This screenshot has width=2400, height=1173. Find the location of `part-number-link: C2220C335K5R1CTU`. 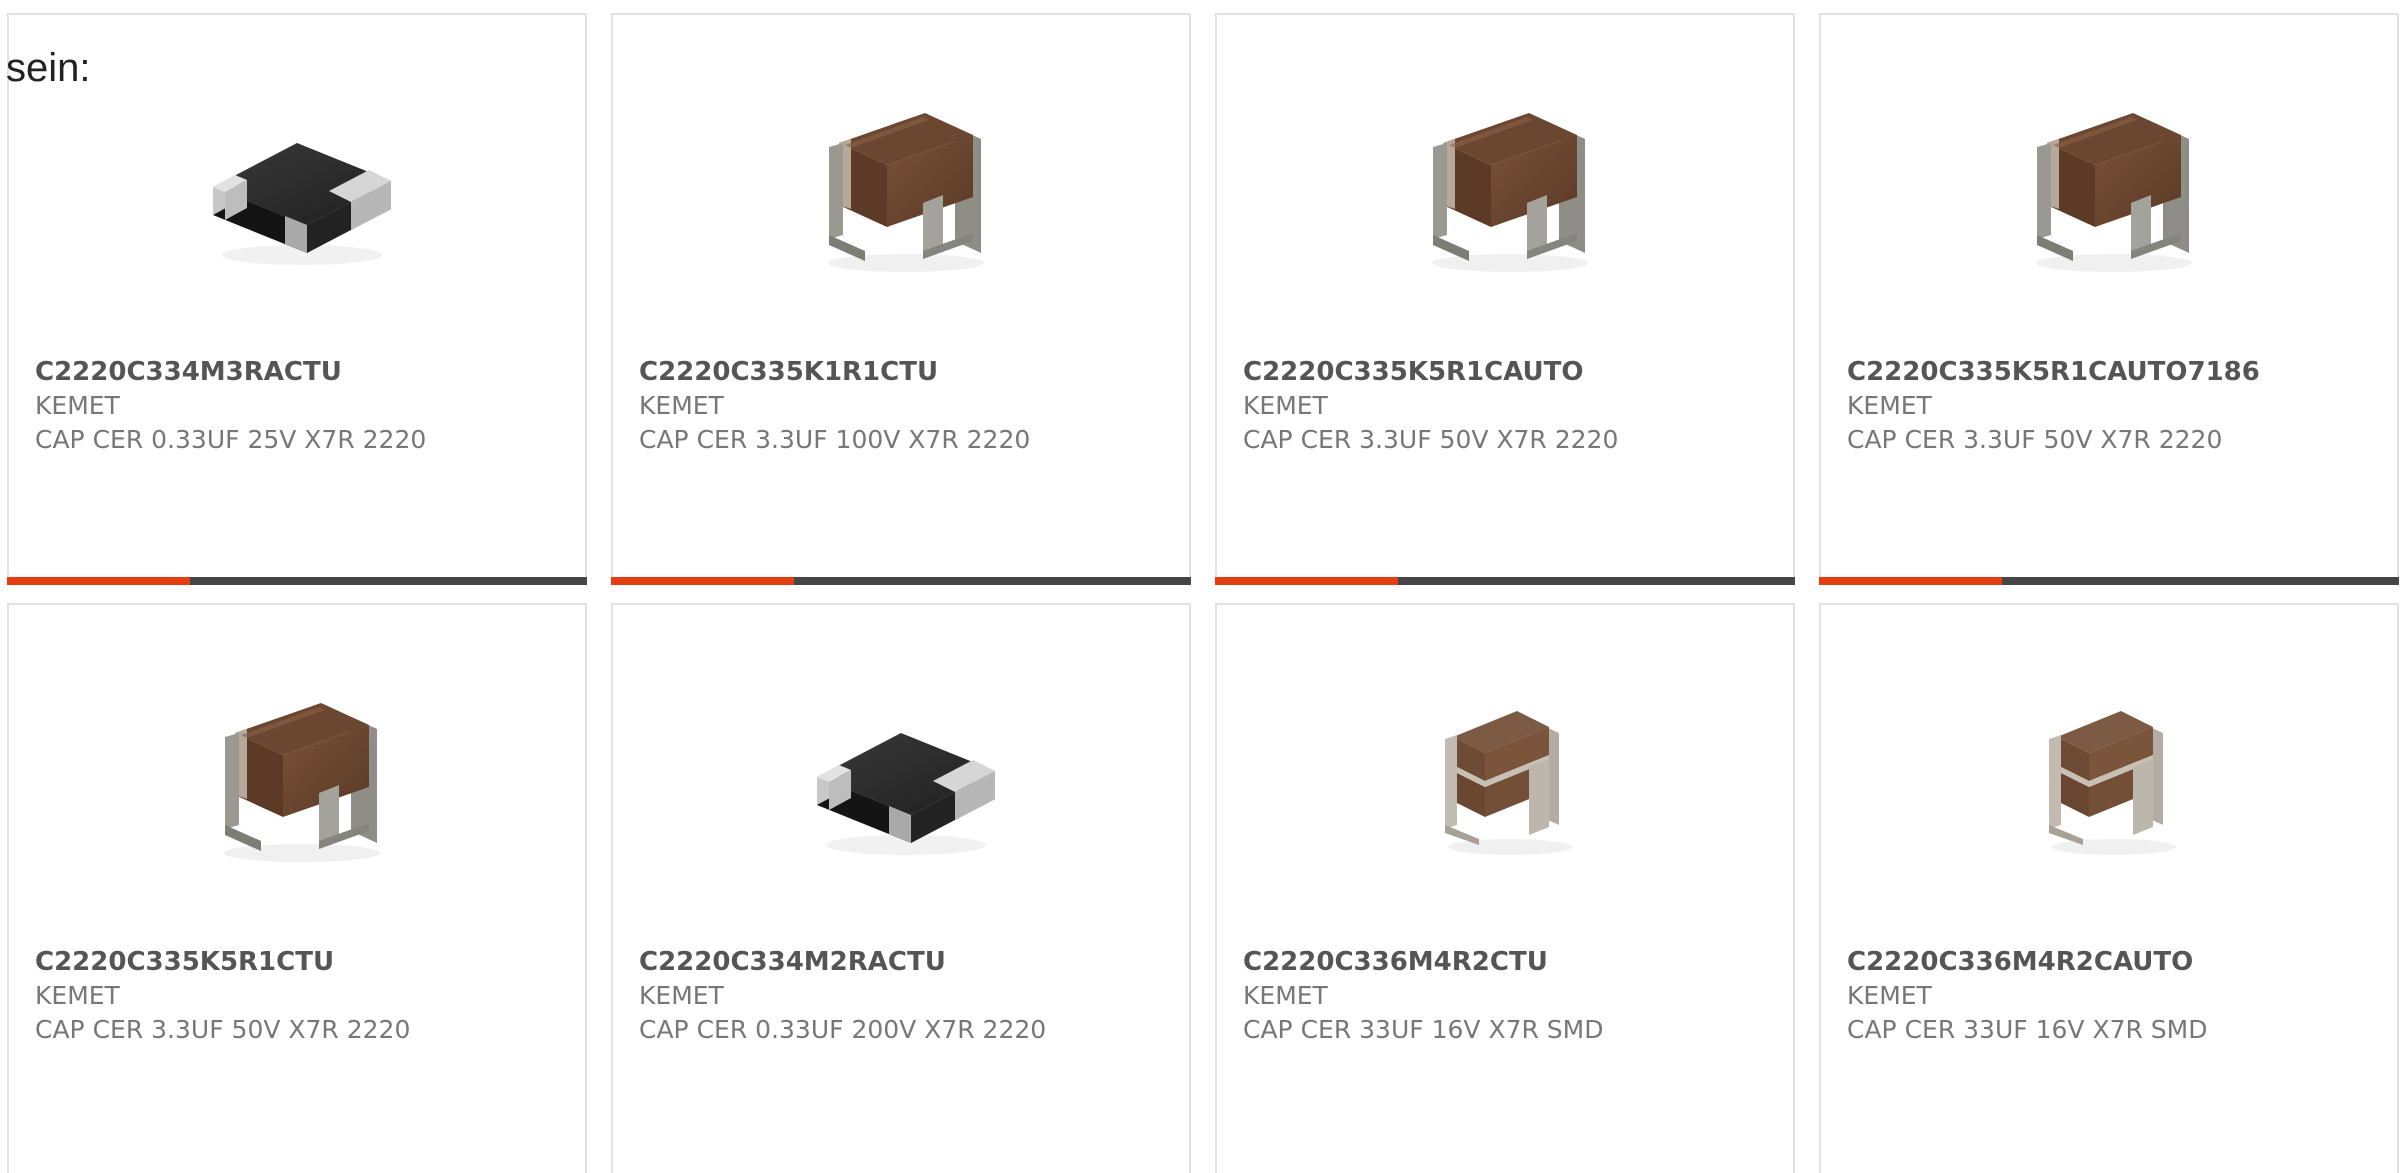

part-number-link: C2220C335K5R1CTU is located at coordinates (184, 962).